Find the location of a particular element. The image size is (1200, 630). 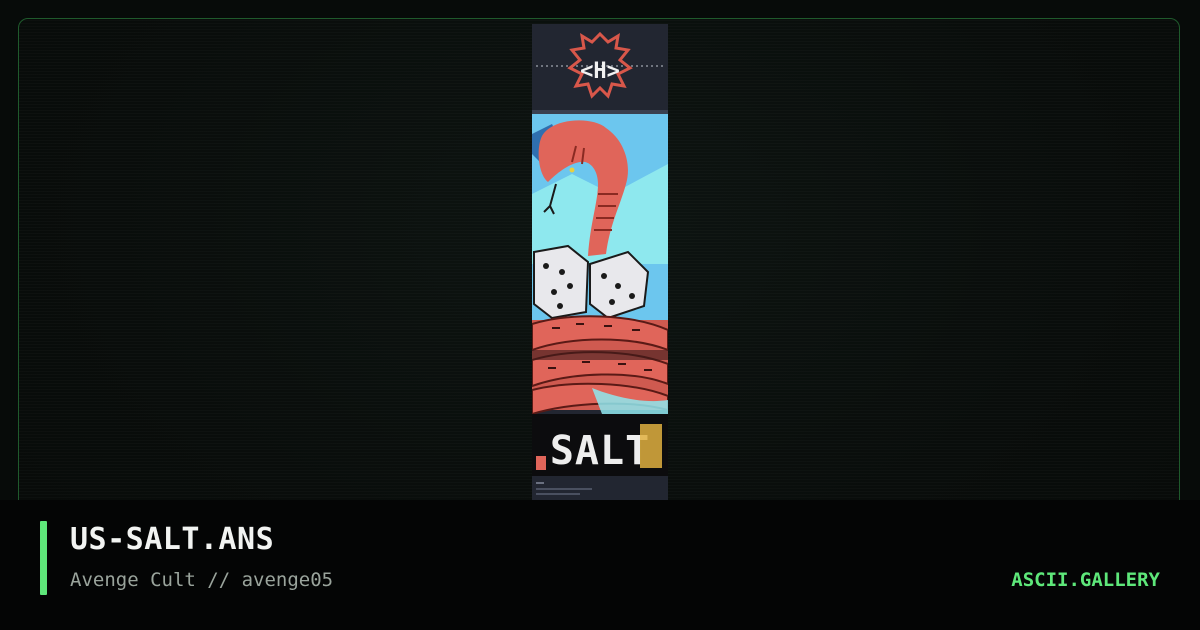

art-coils is located at coordinates (600, 365).